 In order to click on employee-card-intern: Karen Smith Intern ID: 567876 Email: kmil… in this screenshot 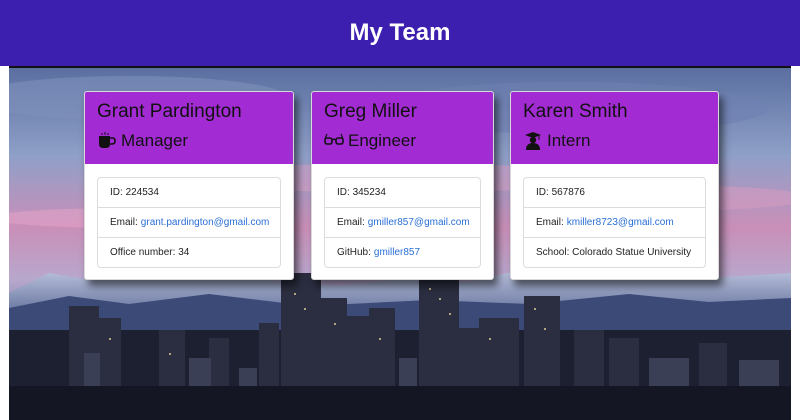, I will do `click(614, 185)`.